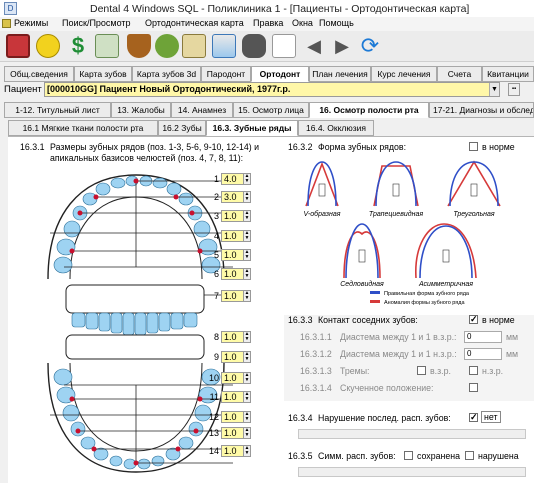 This screenshot has width=534, height=483. Describe the element at coordinates (6, 23) in the screenshot. I see `menu-app-icon` at that location.